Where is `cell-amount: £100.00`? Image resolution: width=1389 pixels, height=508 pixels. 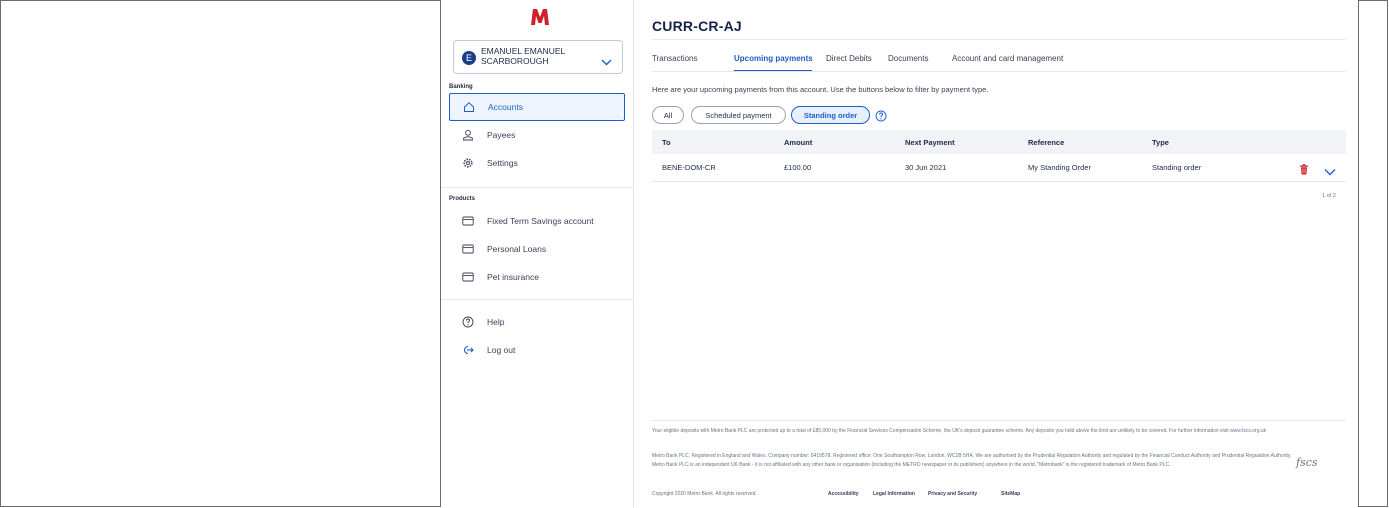
cell-amount: £100.00 is located at coordinates (798, 167).